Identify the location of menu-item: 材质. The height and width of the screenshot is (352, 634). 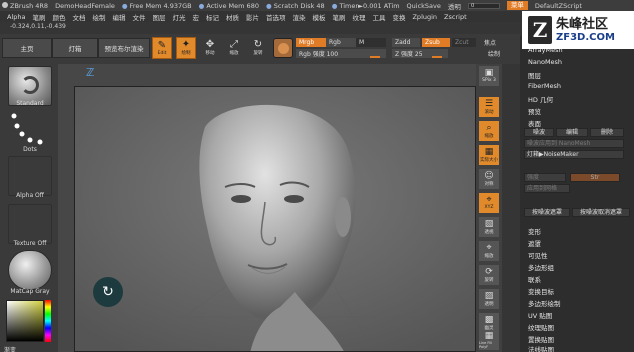
(232, 17).